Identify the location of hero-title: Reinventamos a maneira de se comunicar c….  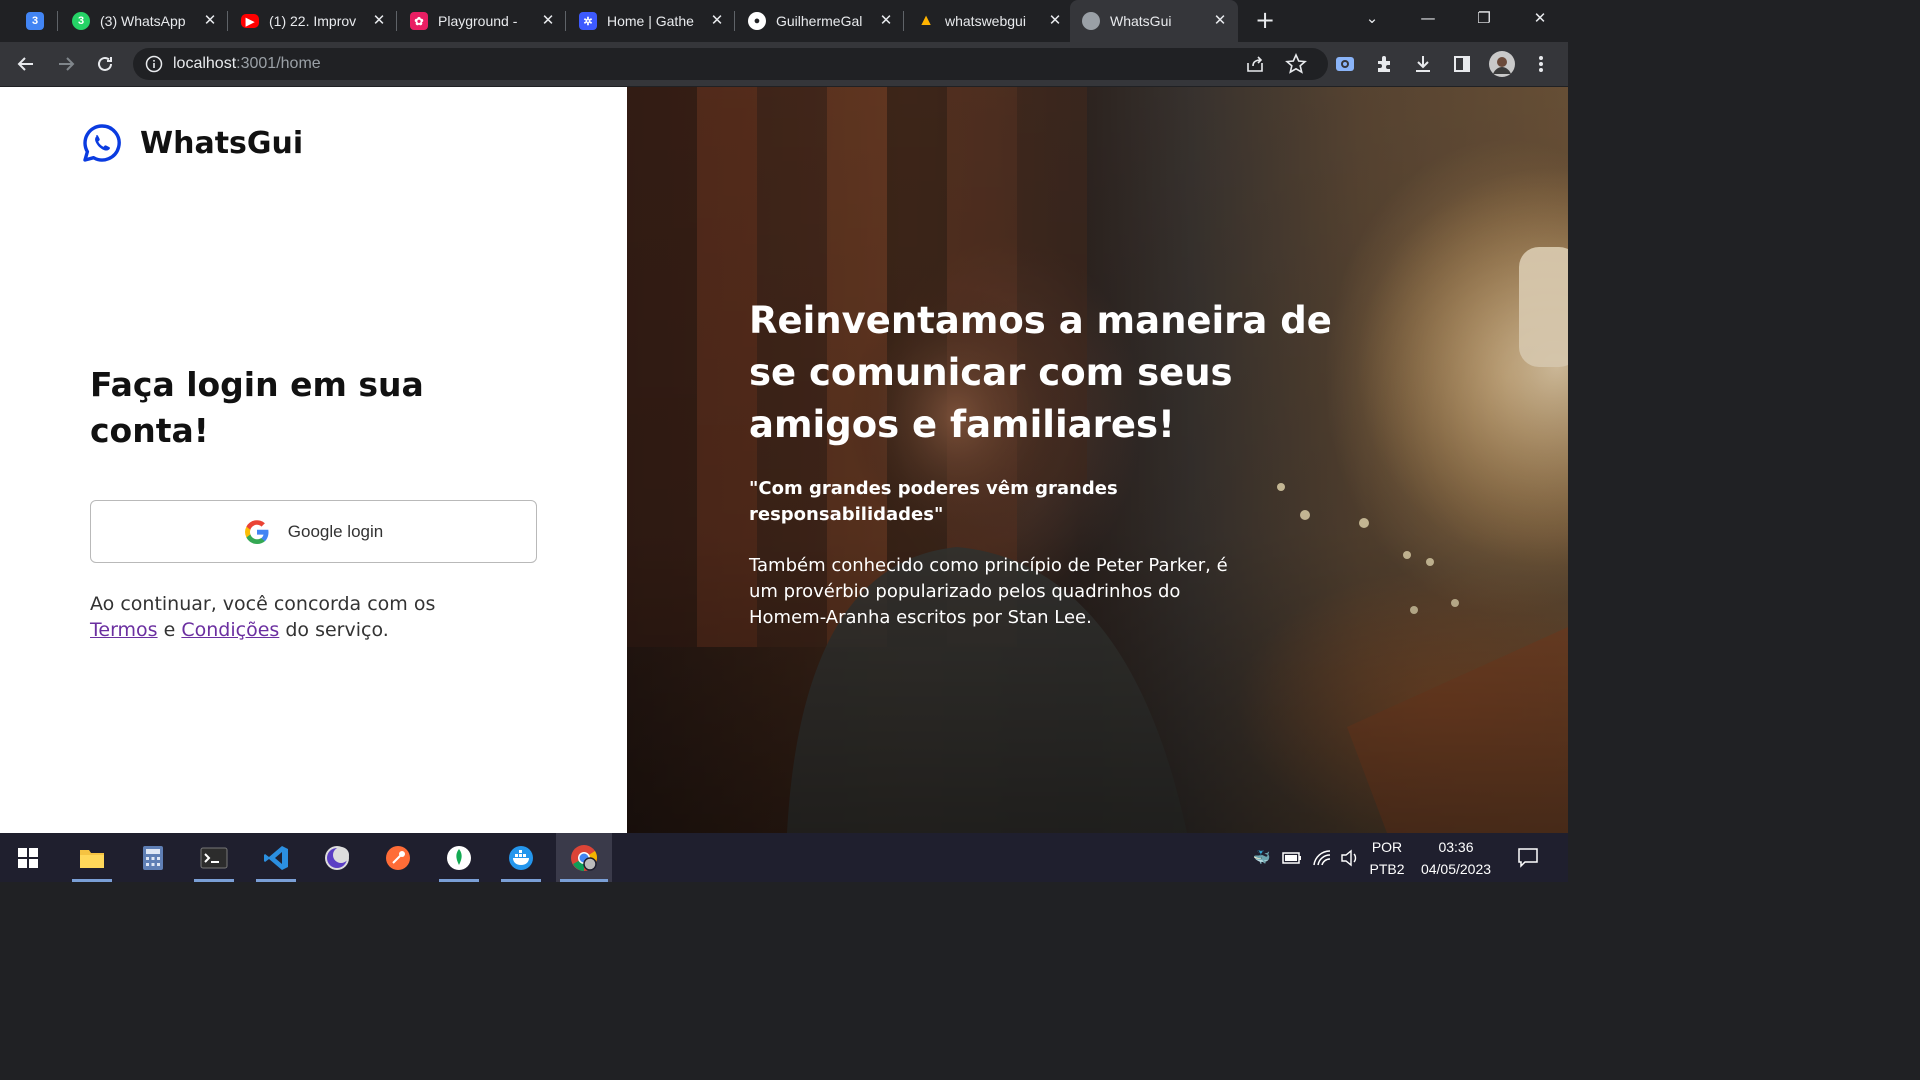
(1040, 372).